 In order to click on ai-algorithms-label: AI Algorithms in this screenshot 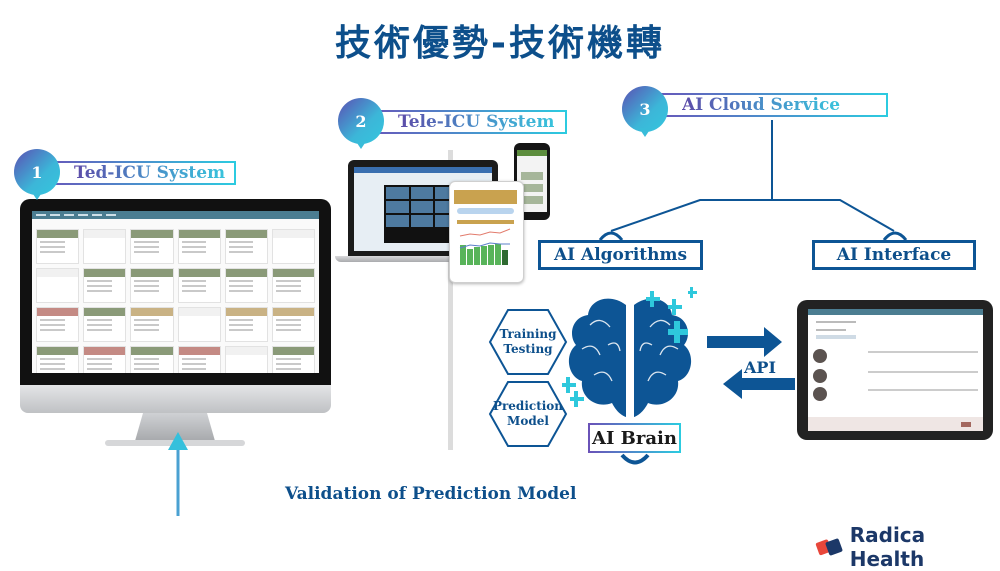, I will do `click(620, 255)`.